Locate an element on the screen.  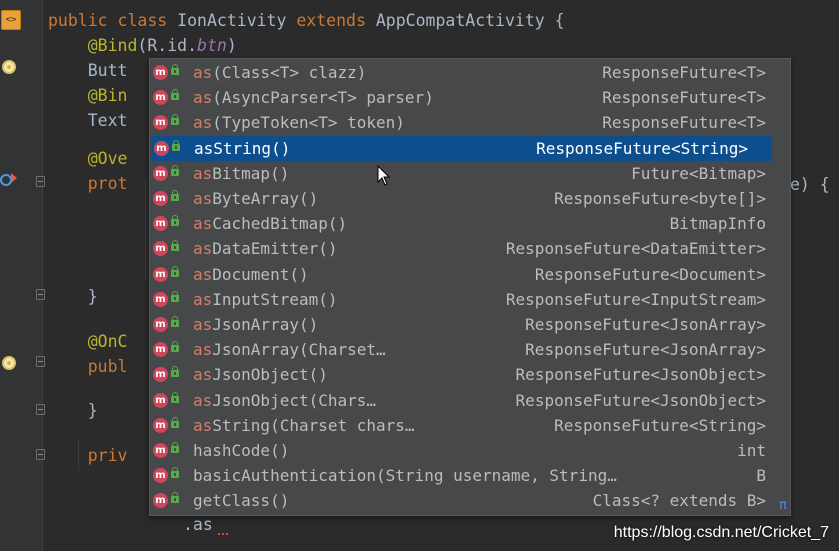
code-token: (R.id. is located at coordinates (167, 45).